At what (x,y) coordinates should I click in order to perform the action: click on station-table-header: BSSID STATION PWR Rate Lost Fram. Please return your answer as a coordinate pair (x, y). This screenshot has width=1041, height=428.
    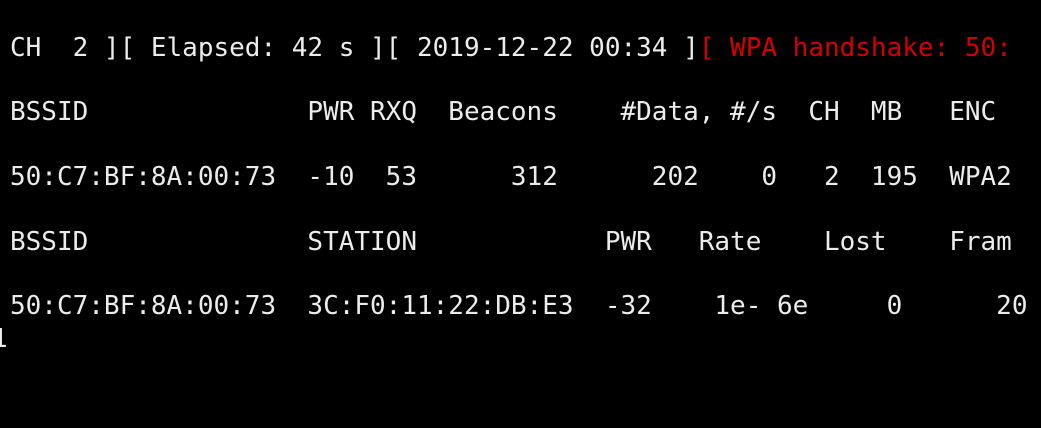
    Looking at the image, I should click on (511, 242).